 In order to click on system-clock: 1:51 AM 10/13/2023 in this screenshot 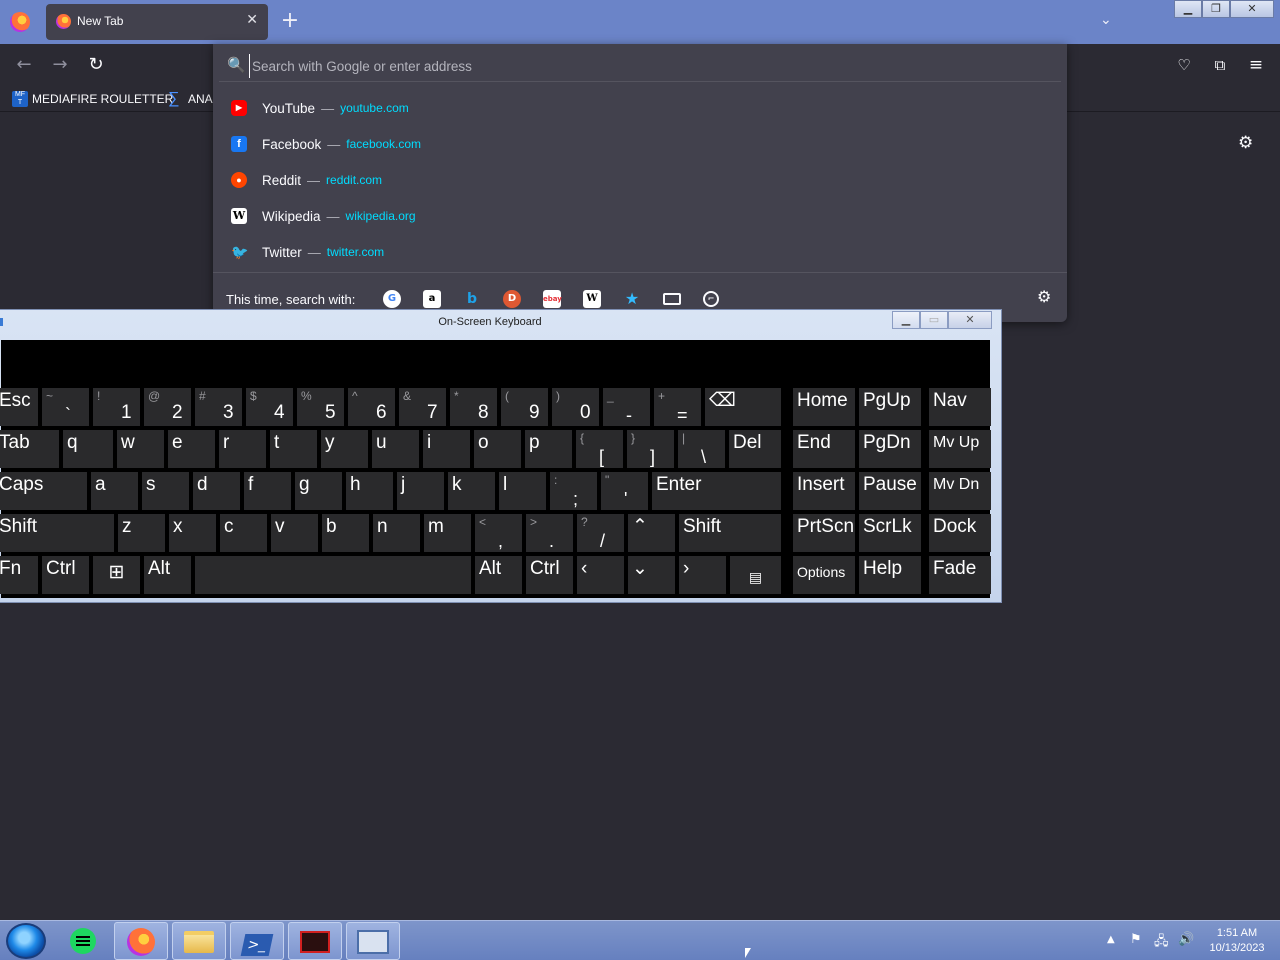, I will do `click(1237, 941)`.